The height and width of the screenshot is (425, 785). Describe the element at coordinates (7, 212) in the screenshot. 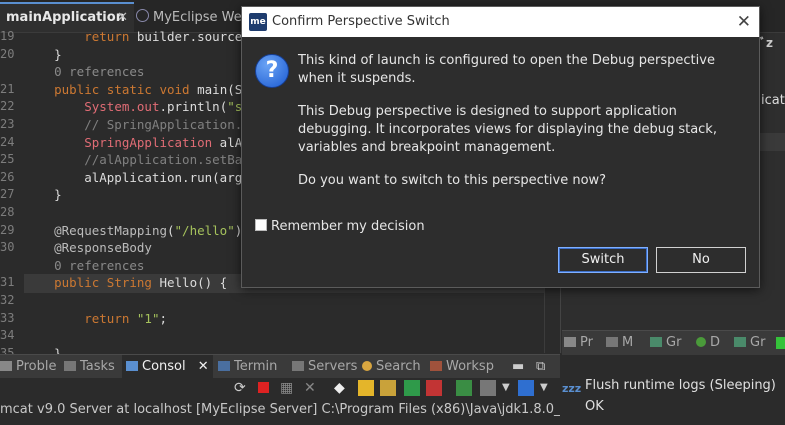

I see `line-number: 28` at that location.